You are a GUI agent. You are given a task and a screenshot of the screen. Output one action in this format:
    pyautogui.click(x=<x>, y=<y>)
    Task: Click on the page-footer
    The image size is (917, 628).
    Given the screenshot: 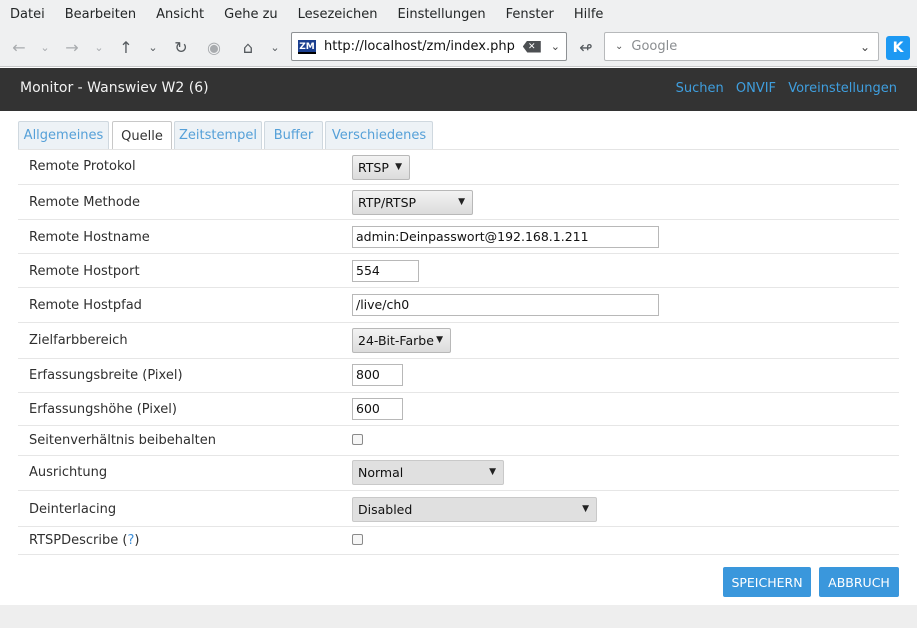 What is the action you would take?
    pyautogui.click(x=458, y=616)
    